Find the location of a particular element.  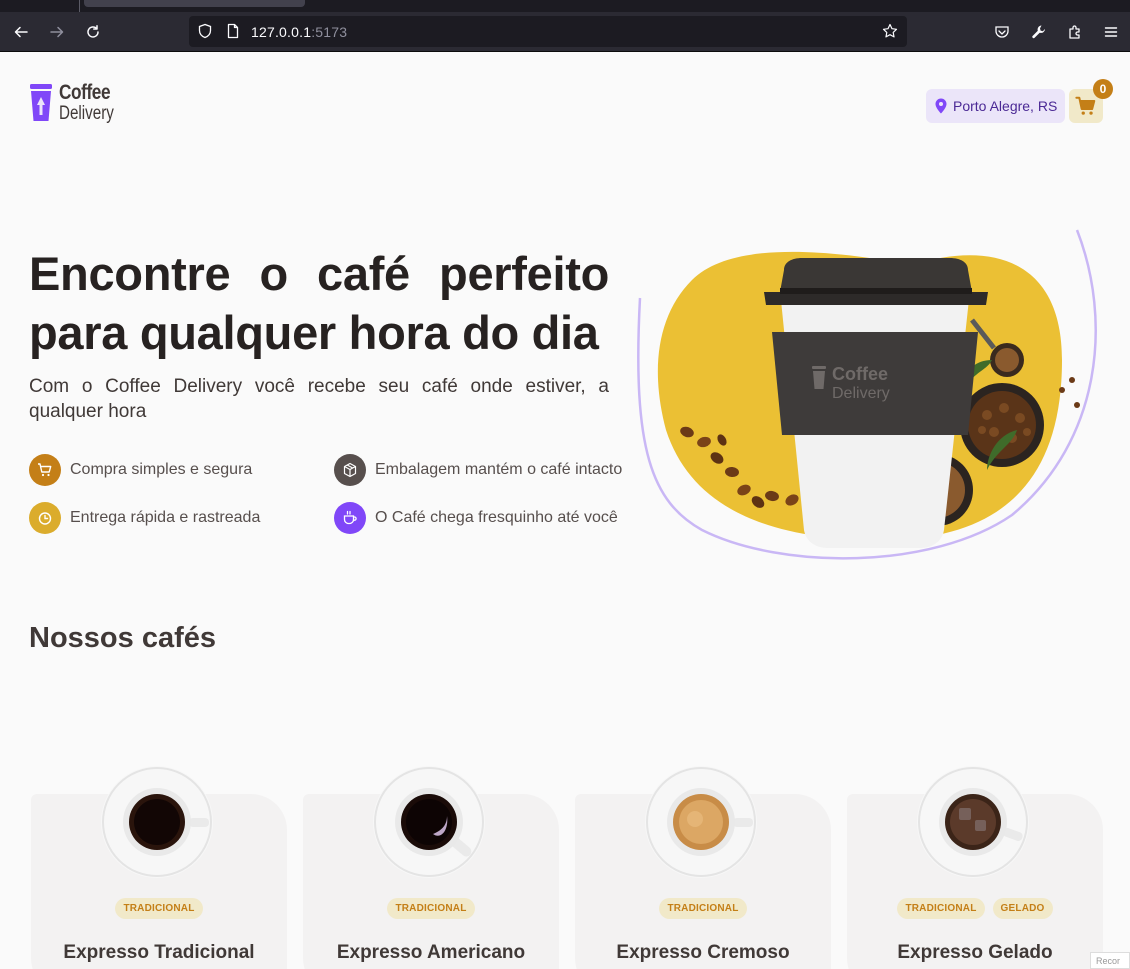

menu-button is located at coordinates (1111, 32).